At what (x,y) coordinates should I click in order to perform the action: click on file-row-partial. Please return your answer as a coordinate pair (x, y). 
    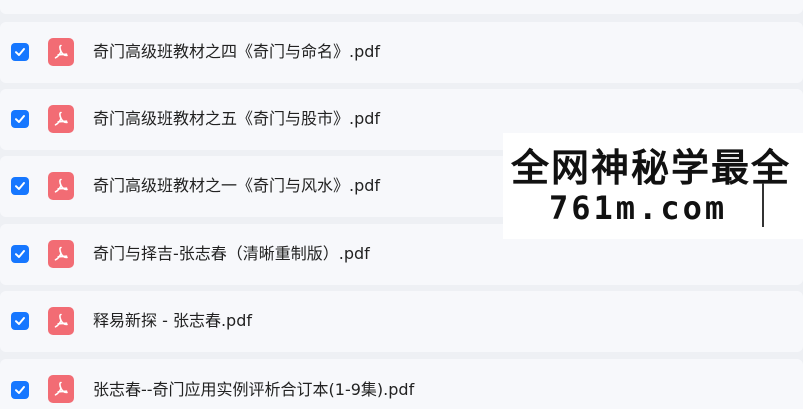
    Looking at the image, I should click on (401, 7).